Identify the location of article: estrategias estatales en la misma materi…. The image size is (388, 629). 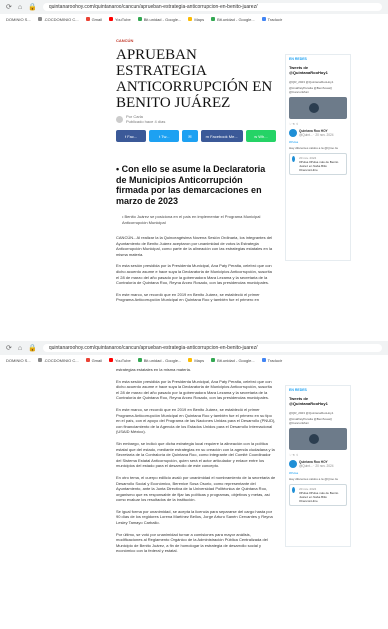
(196, 460).